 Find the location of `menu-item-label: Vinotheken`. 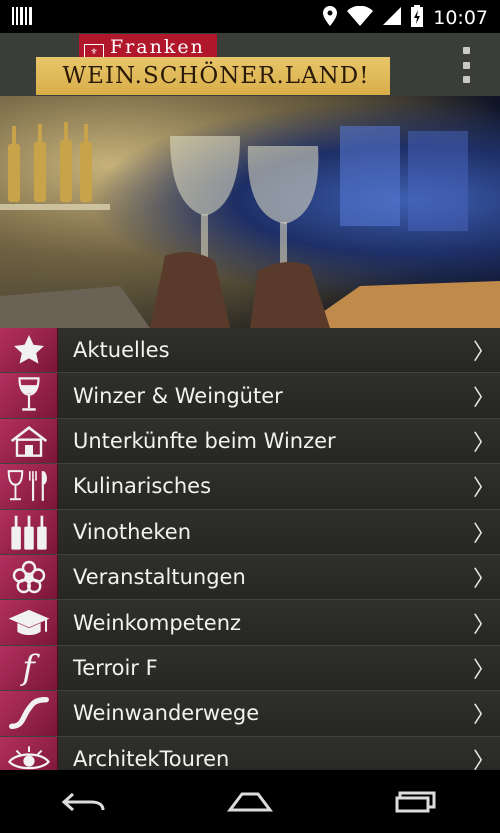

menu-item-label: Vinotheken is located at coordinates (132, 531).